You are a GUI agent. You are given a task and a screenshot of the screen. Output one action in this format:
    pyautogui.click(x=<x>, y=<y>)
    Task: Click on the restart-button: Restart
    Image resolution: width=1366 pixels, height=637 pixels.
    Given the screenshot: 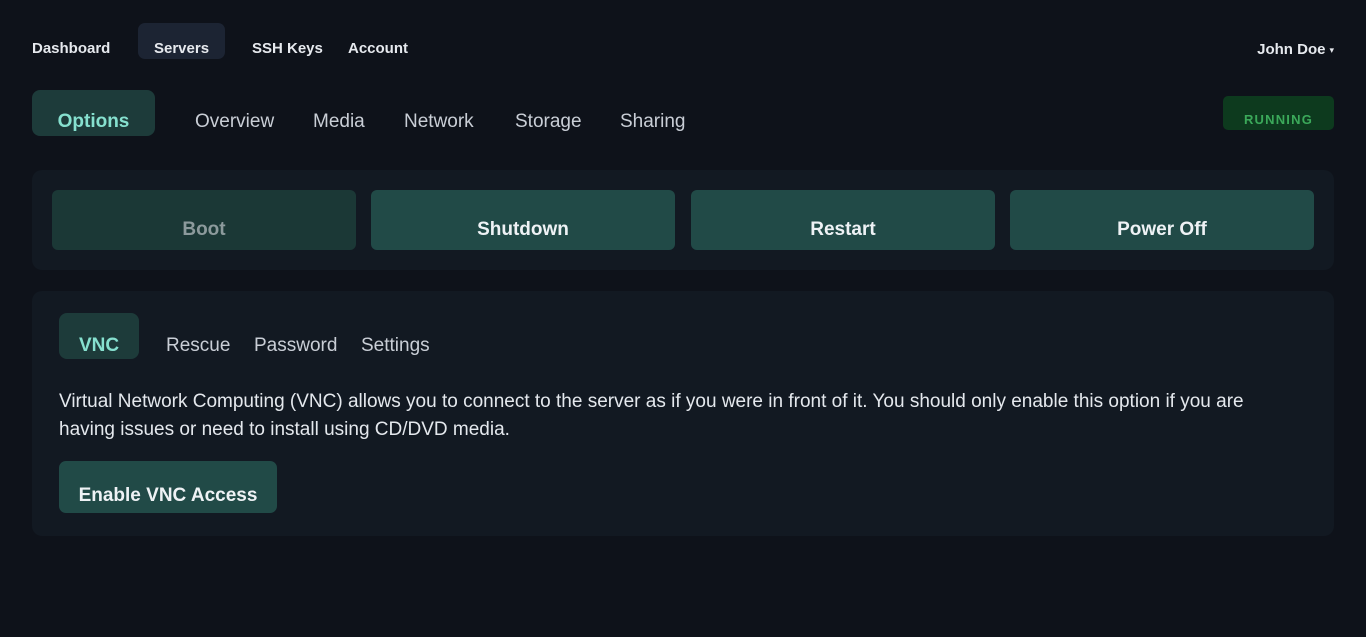 What is the action you would take?
    pyautogui.click(x=843, y=220)
    